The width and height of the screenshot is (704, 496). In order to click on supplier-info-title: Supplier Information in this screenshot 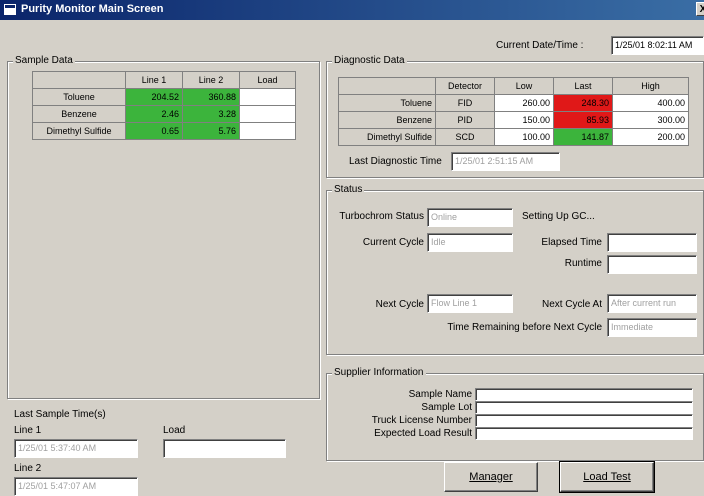, I will do `click(379, 372)`.